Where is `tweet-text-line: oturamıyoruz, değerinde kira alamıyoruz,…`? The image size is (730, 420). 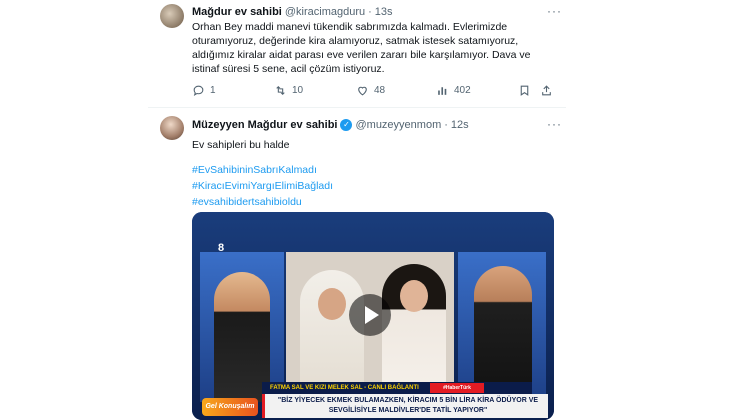
tweet-text-line: oturamıyoruz, değerinde kira alamıyoruz,… is located at coordinates (355, 41).